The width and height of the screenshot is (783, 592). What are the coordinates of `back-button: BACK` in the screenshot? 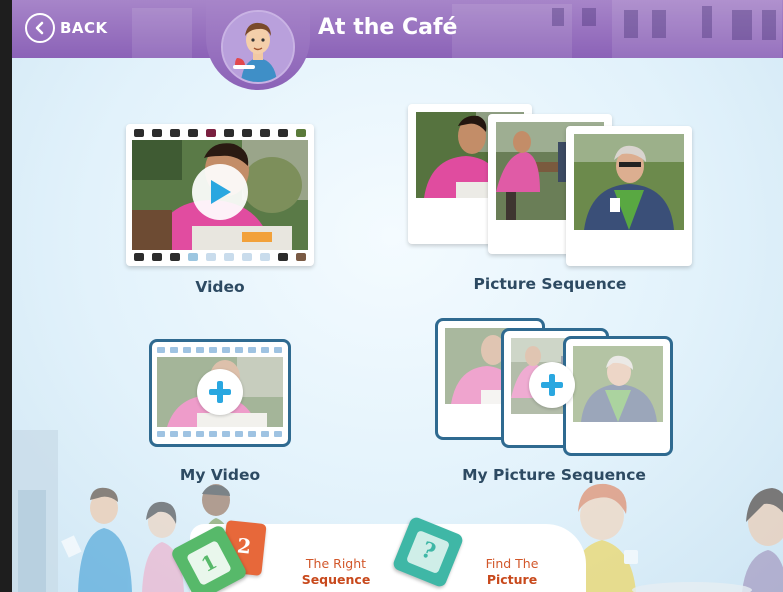 It's located at (66, 28).